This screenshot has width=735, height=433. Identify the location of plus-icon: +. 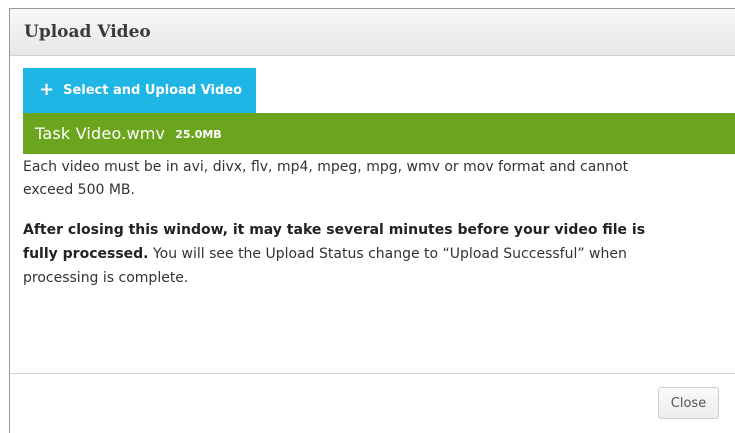
(47, 89).